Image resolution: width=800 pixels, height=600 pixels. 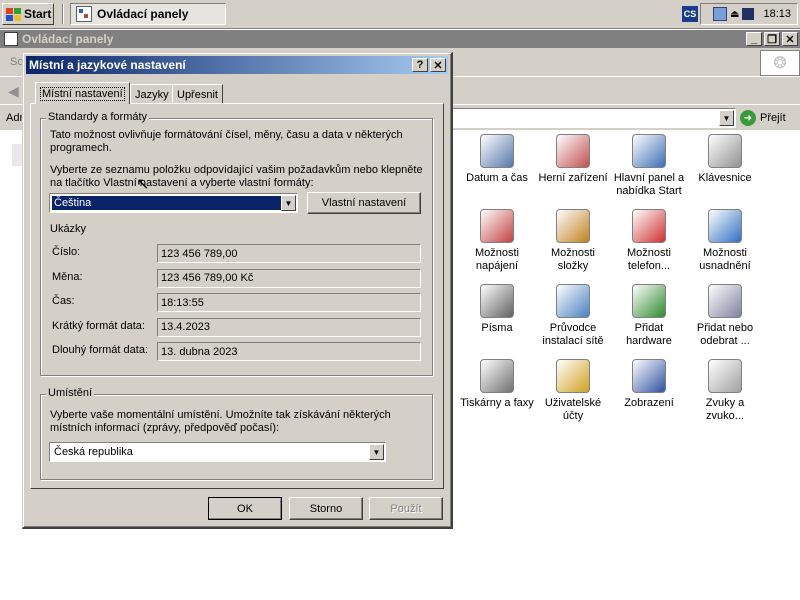 What do you see at coordinates (497, 396) in the screenshot?
I see `control-panel-item: Tiskárny a faxy` at bounding box center [497, 396].